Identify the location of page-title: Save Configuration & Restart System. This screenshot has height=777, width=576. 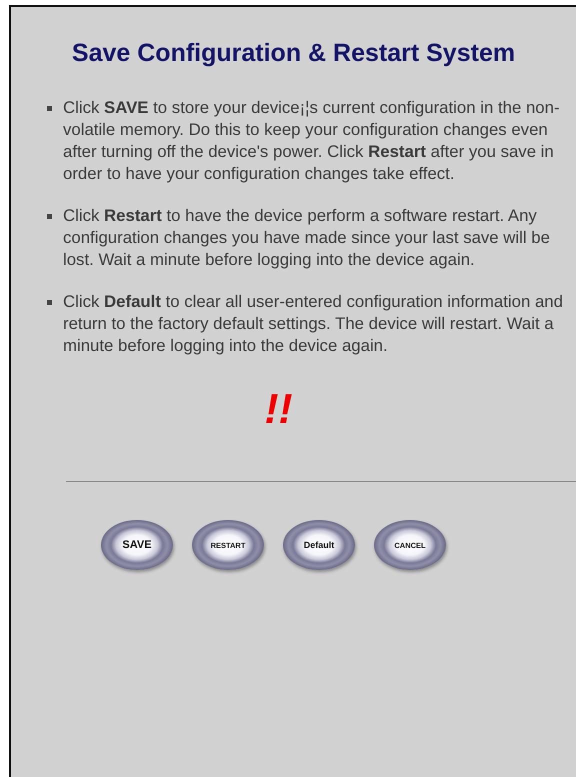
(293, 53).